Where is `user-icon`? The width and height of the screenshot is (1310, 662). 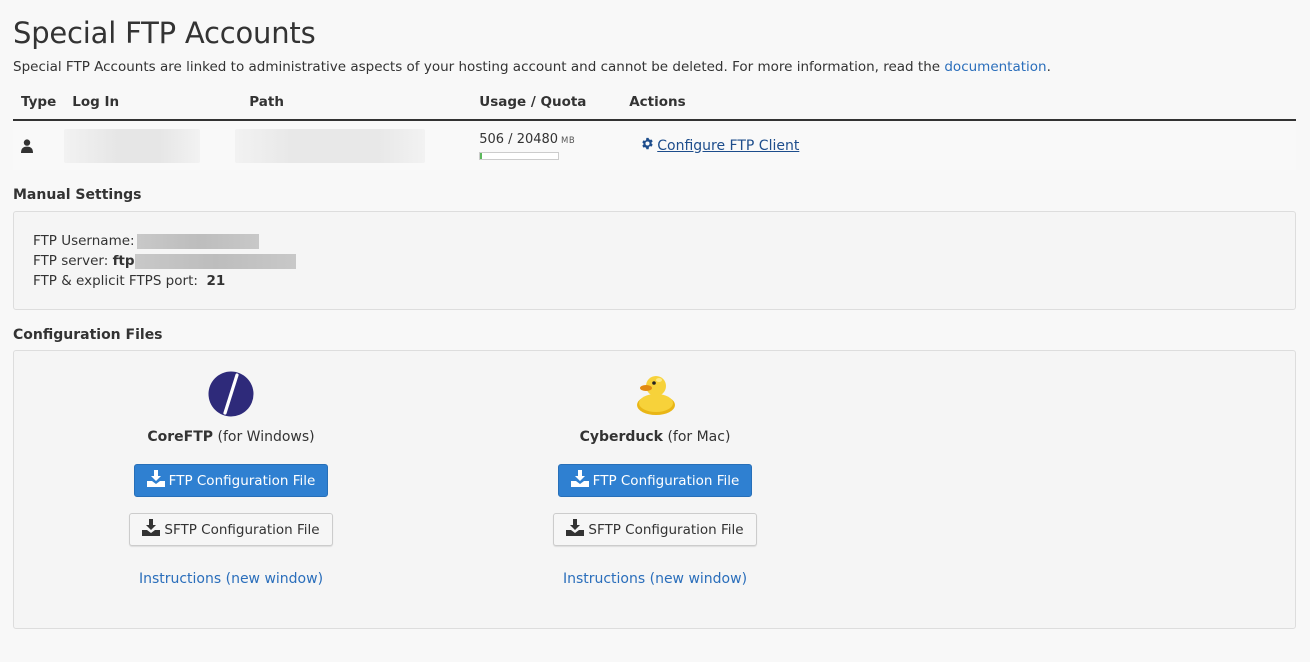 user-icon is located at coordinates (38, 145).